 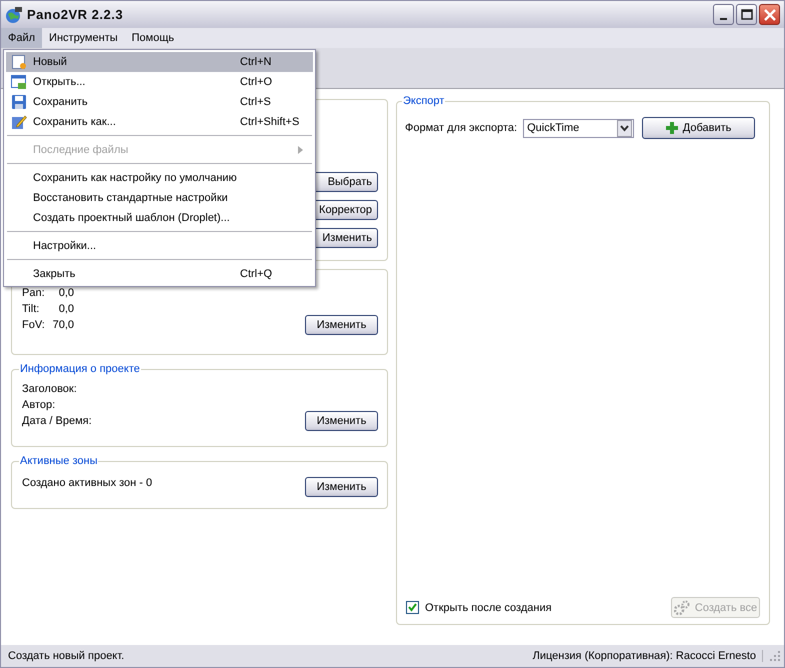 What do you see at coordinates (75, 14) in the screenshot?
I see `window-title: Pano2VR 2.2.3` at bounding box center [75, 14].